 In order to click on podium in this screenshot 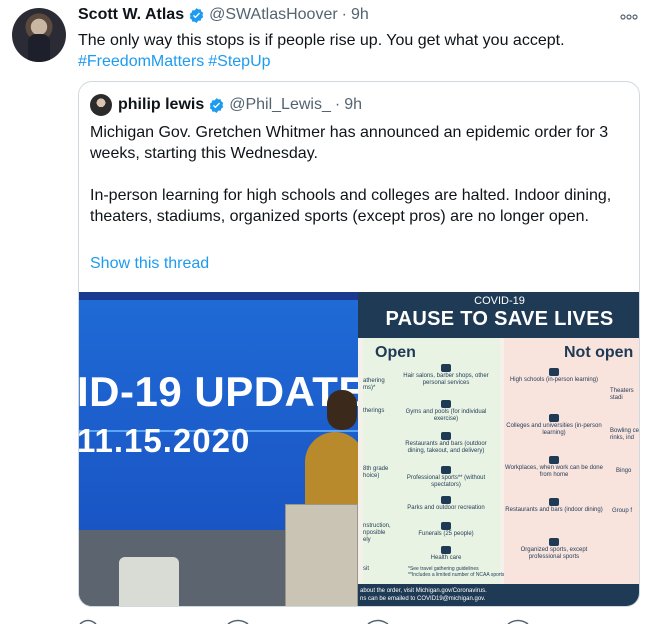, I will do `click(321, 555)`.